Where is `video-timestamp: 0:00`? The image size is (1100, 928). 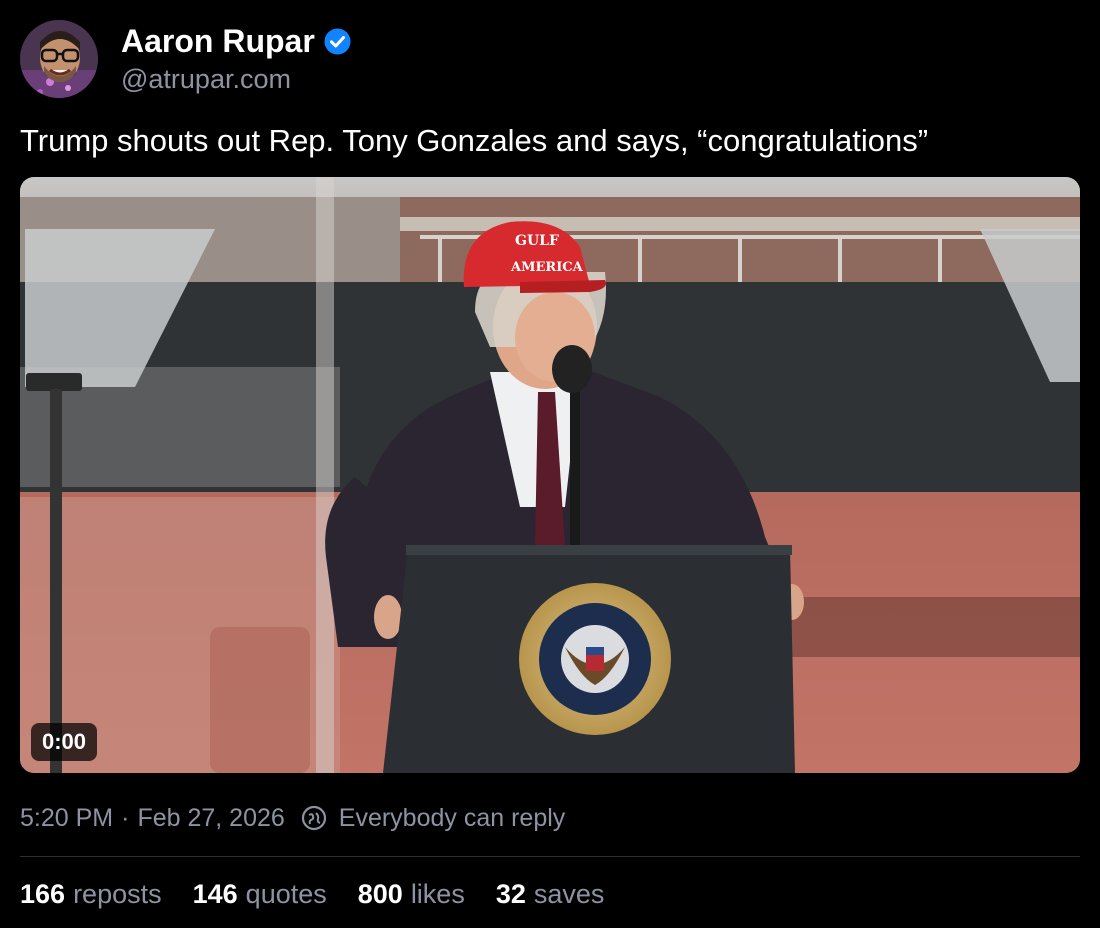
video-timestamp: 0:00 is located at coordinates (64, 742).